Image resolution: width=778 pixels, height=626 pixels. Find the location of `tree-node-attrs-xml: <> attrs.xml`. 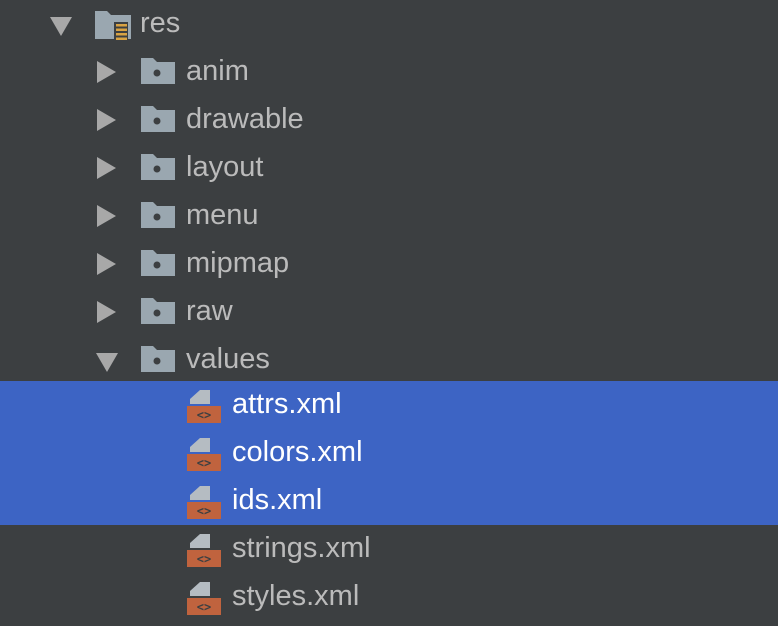

tree-node-attrs-xml: <> attrs.xml is located at coordinates (389, 405).